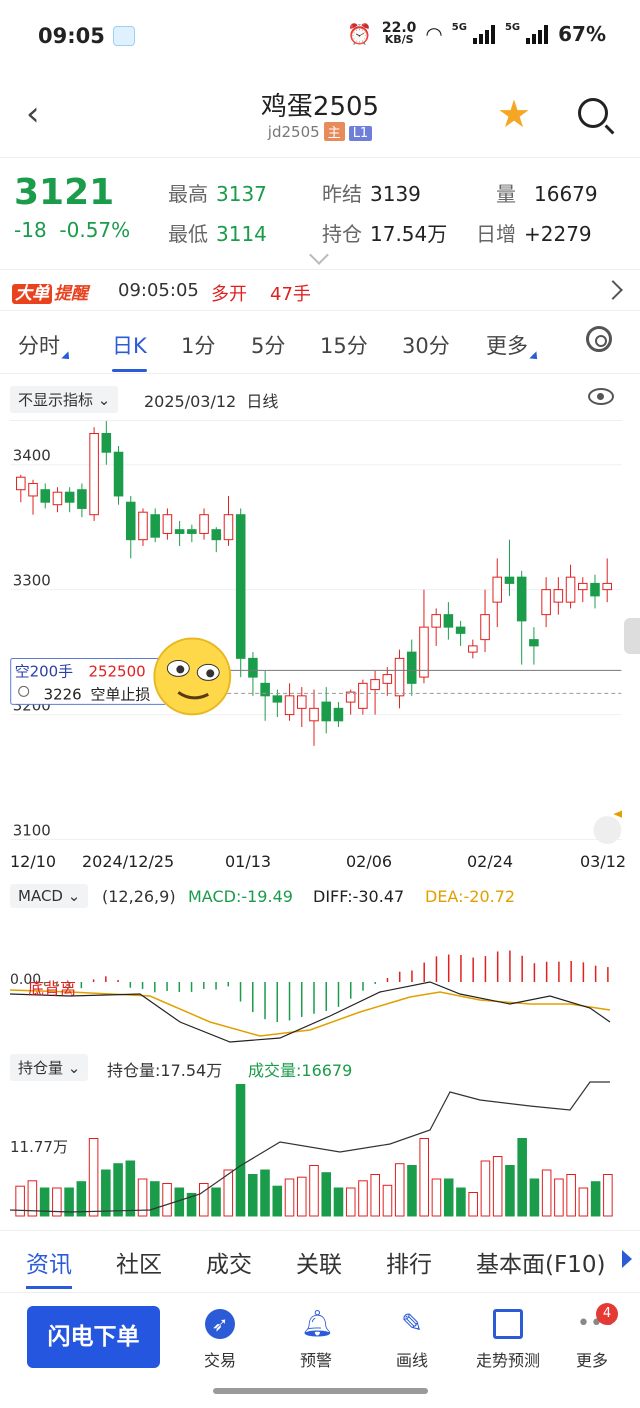  What do you see at coordinates (71, 36) in the screenshot?
I see `status-time: 09:05` at bounding box center [71, 36].